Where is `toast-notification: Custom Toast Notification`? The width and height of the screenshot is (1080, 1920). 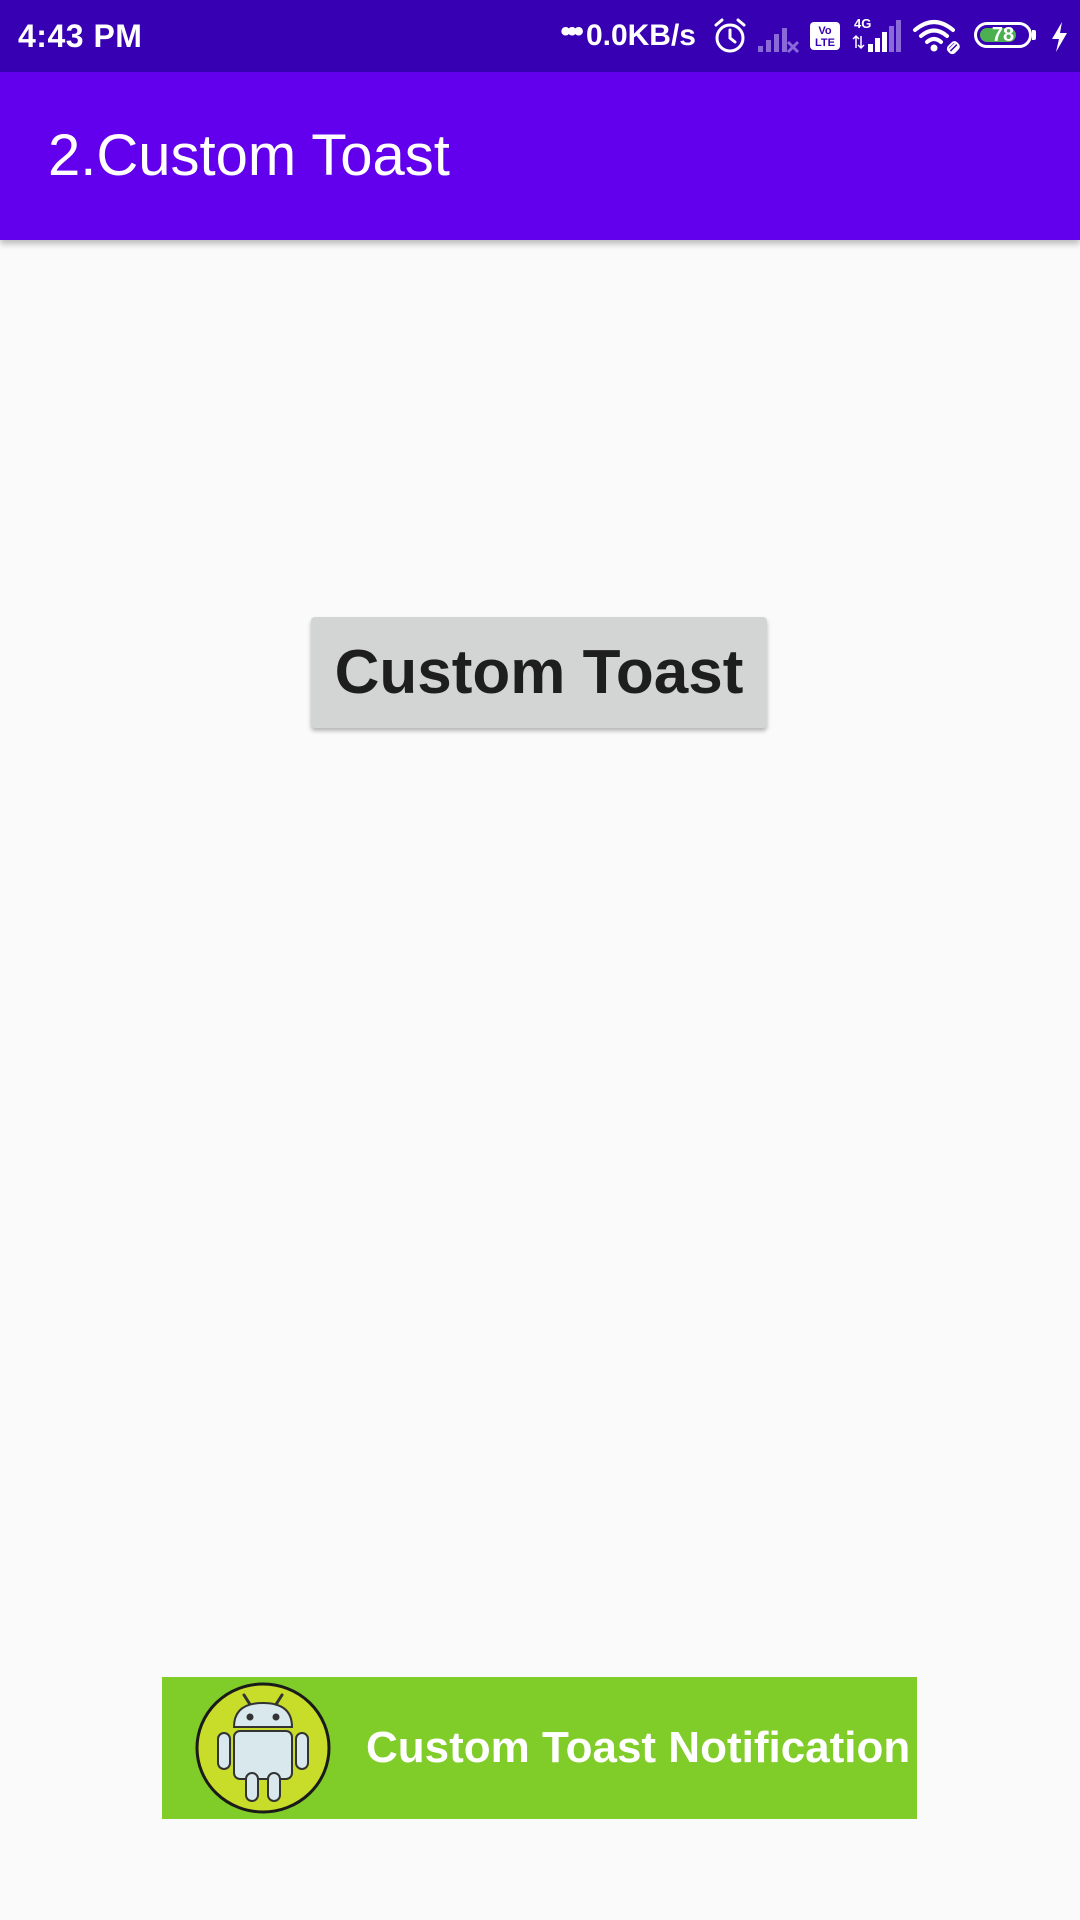
toast-notification: Custom Toast Notification is located at coordinates (539, 1748).